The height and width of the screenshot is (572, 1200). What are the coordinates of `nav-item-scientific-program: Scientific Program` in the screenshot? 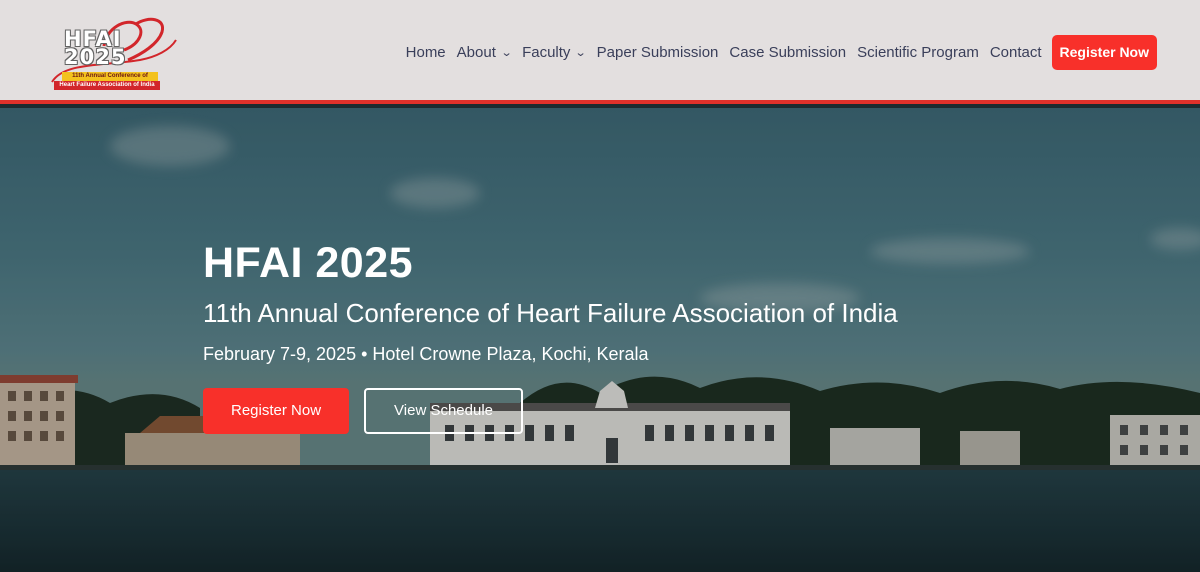 It's located at (918, 52).